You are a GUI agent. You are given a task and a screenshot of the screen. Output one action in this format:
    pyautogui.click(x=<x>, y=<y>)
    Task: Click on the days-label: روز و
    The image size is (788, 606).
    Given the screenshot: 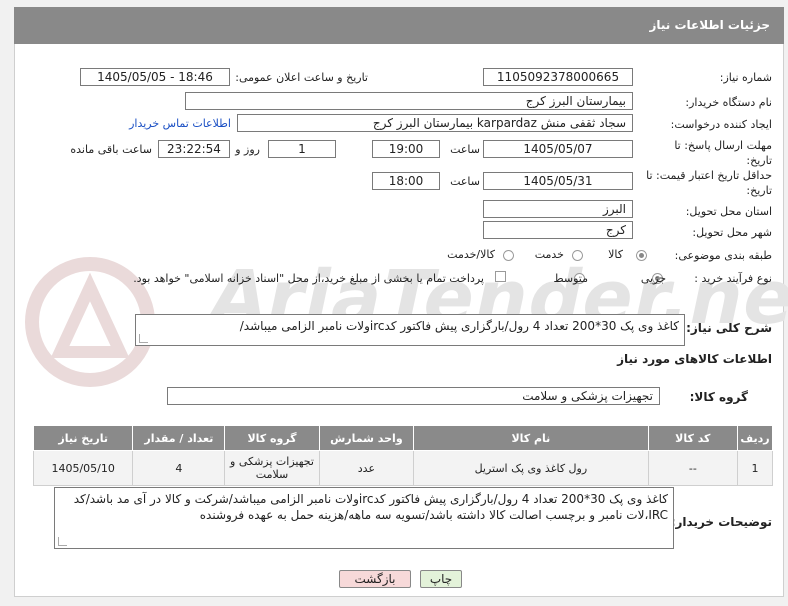 What is the action you would take?
    pyautogui.click(x=247, y=149)
    